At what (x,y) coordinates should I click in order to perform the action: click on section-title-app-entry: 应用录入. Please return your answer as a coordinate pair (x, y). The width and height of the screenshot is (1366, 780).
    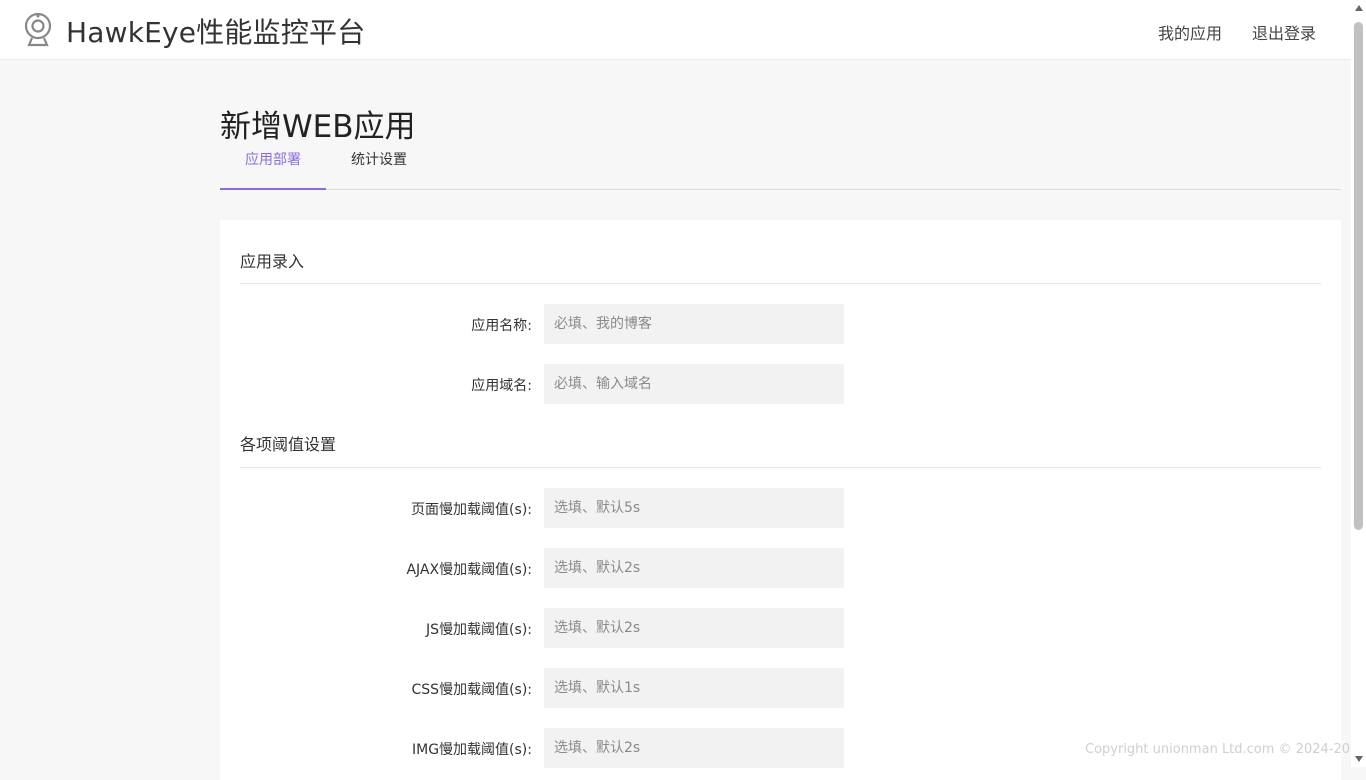
    Looking at the image, I should click on (272, 261).